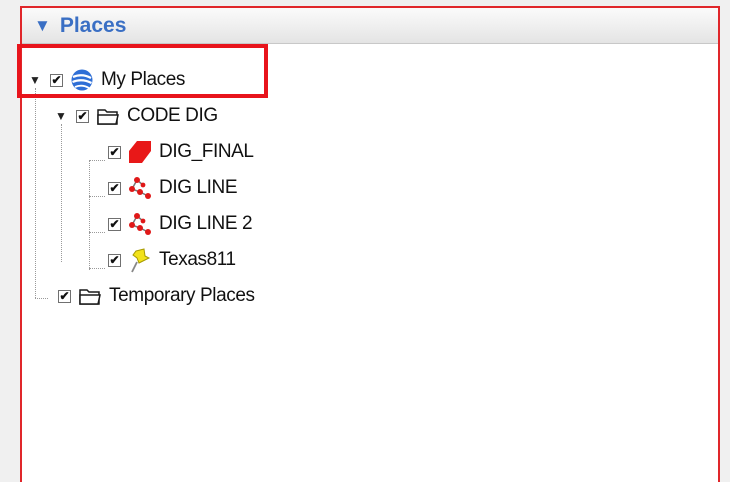 This screenshot has width=730, height=482. What do you see at coordinates (140, 152) in the screenshot?
I see `polygon-icon` at bounding box center [140, 152].